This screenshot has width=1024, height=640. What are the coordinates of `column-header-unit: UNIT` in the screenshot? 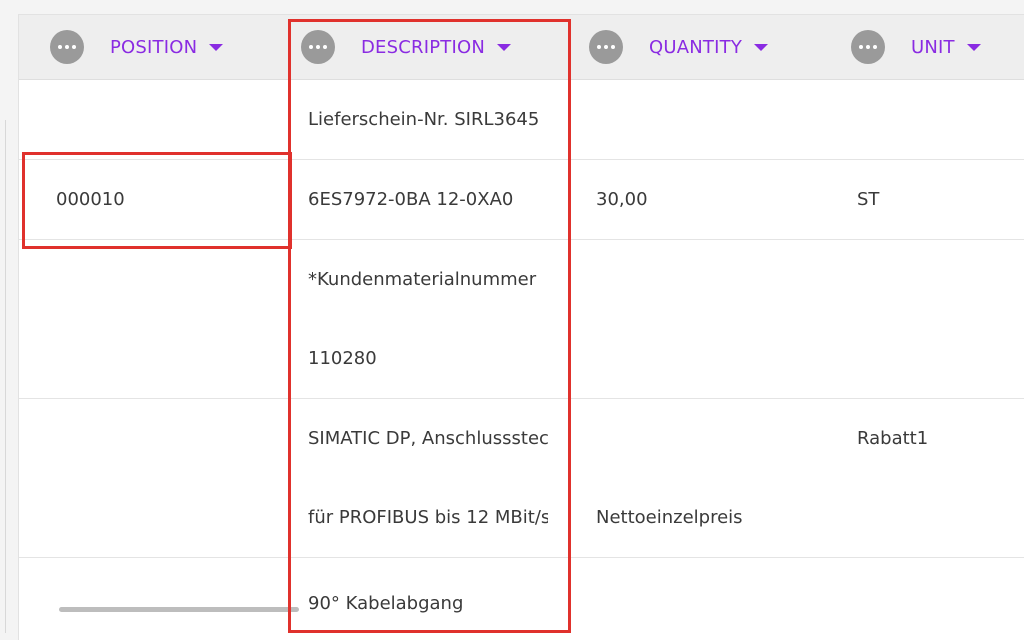 It's located at (916, 47).